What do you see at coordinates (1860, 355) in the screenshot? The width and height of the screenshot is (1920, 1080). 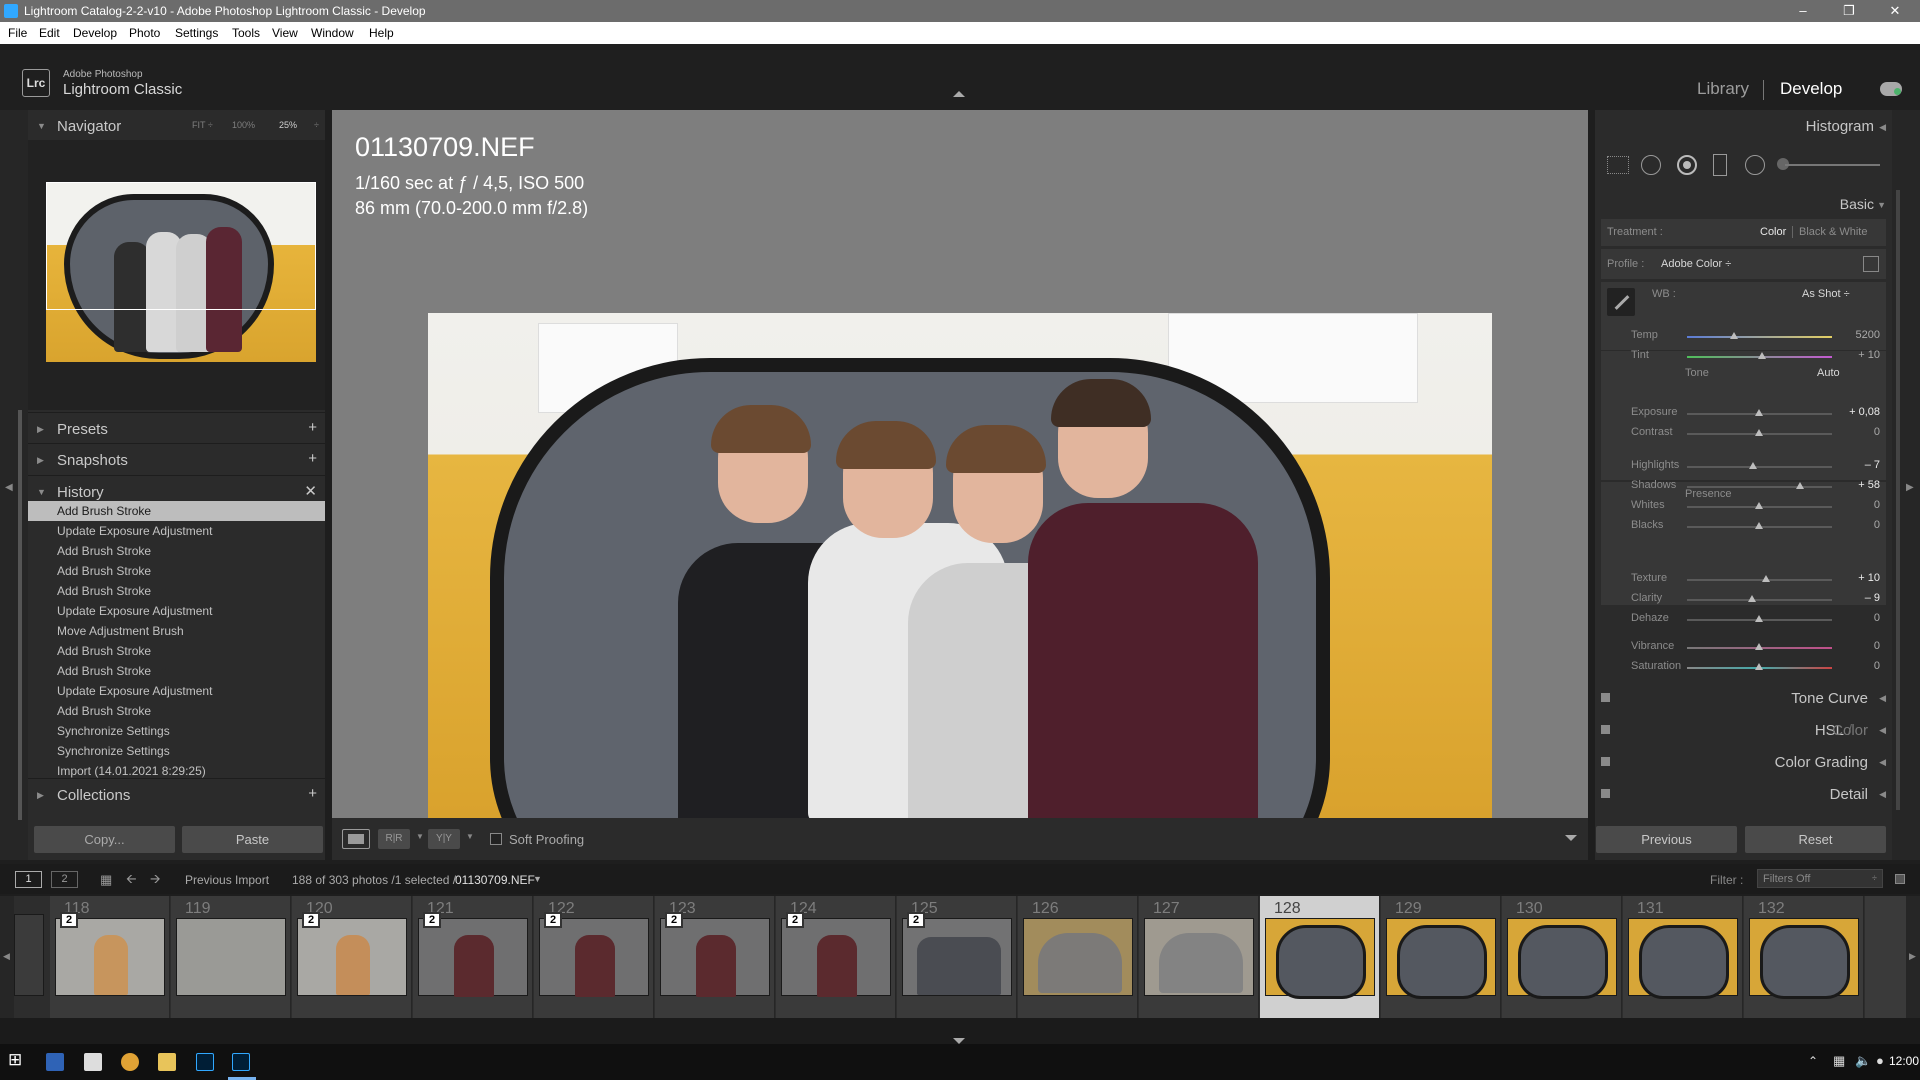 I see `slider-value: + 10` at bounding box center [1860, 355].